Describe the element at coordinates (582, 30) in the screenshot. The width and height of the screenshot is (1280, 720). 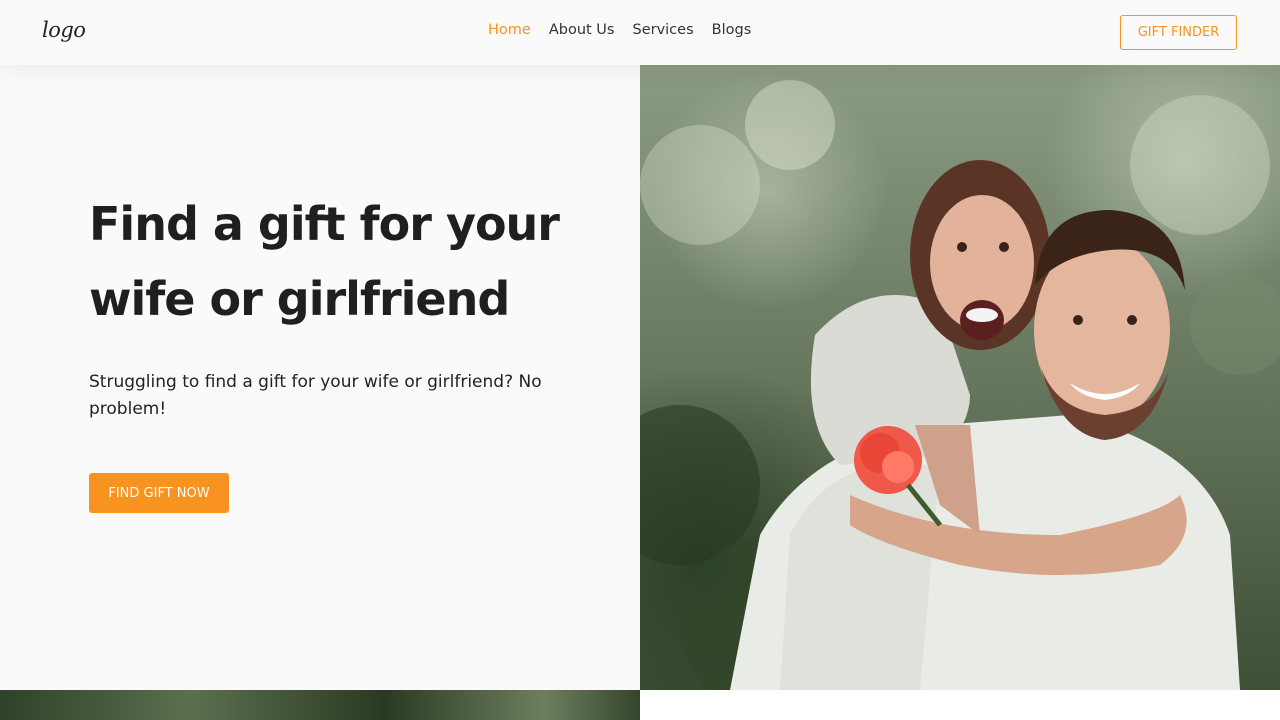
I see `nav-link-about-us: About Us` at that location.